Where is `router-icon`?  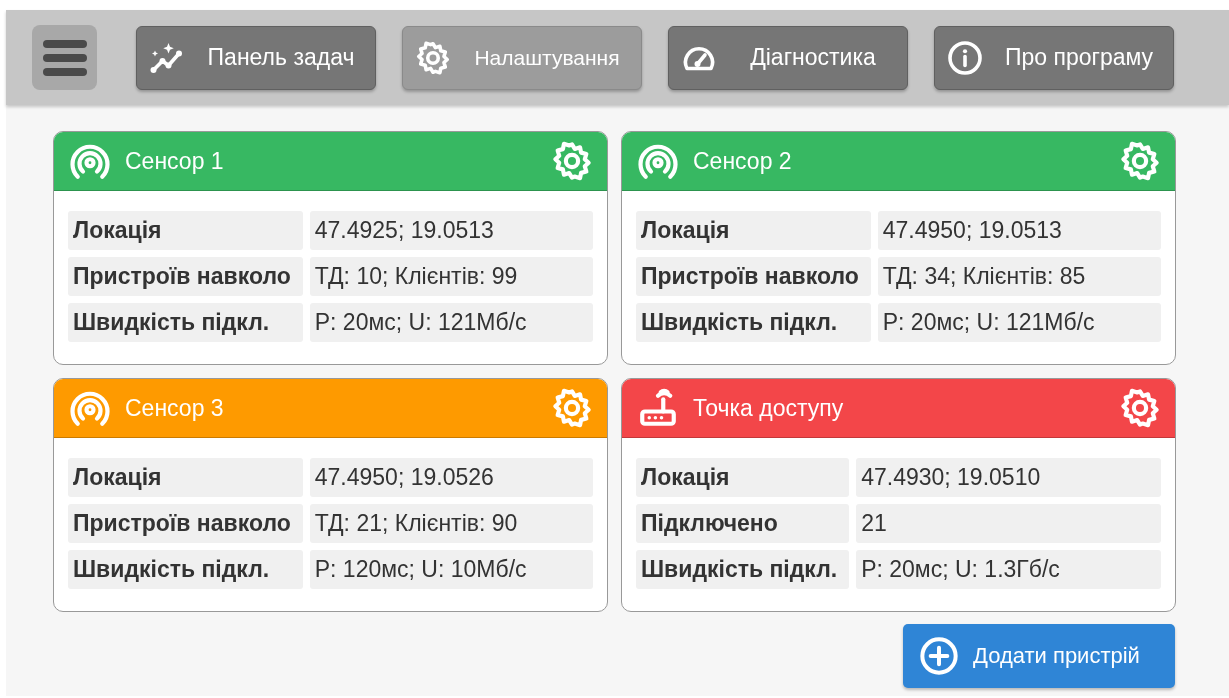
router-icon is located at coordinates (658, 408).